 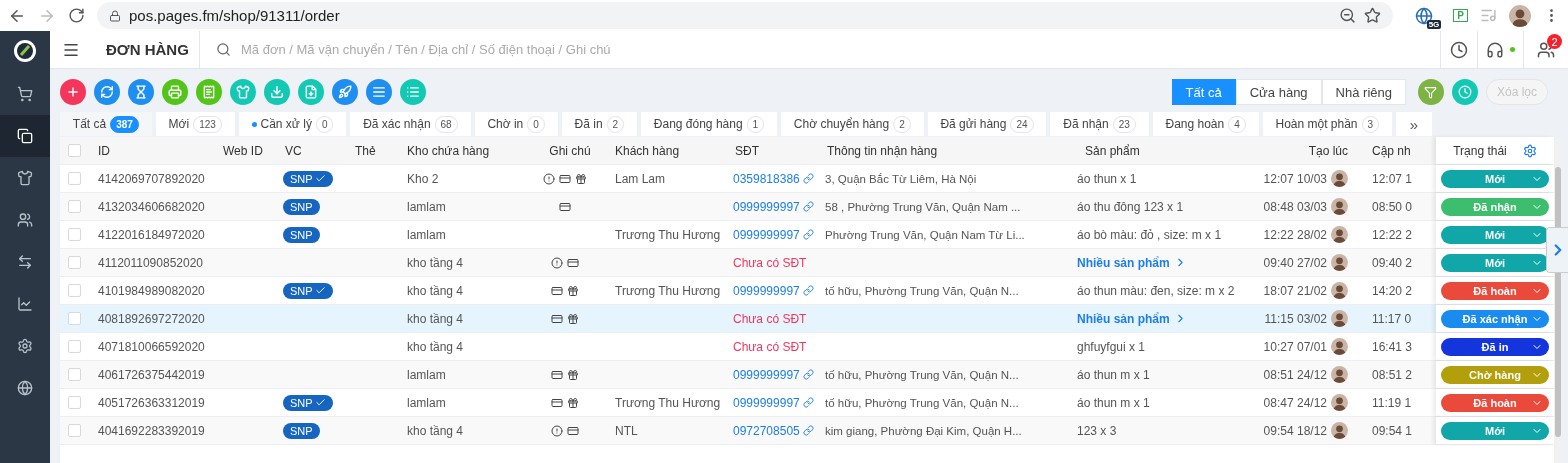 I want to click on receipt-button, so click(x=209, y=92).